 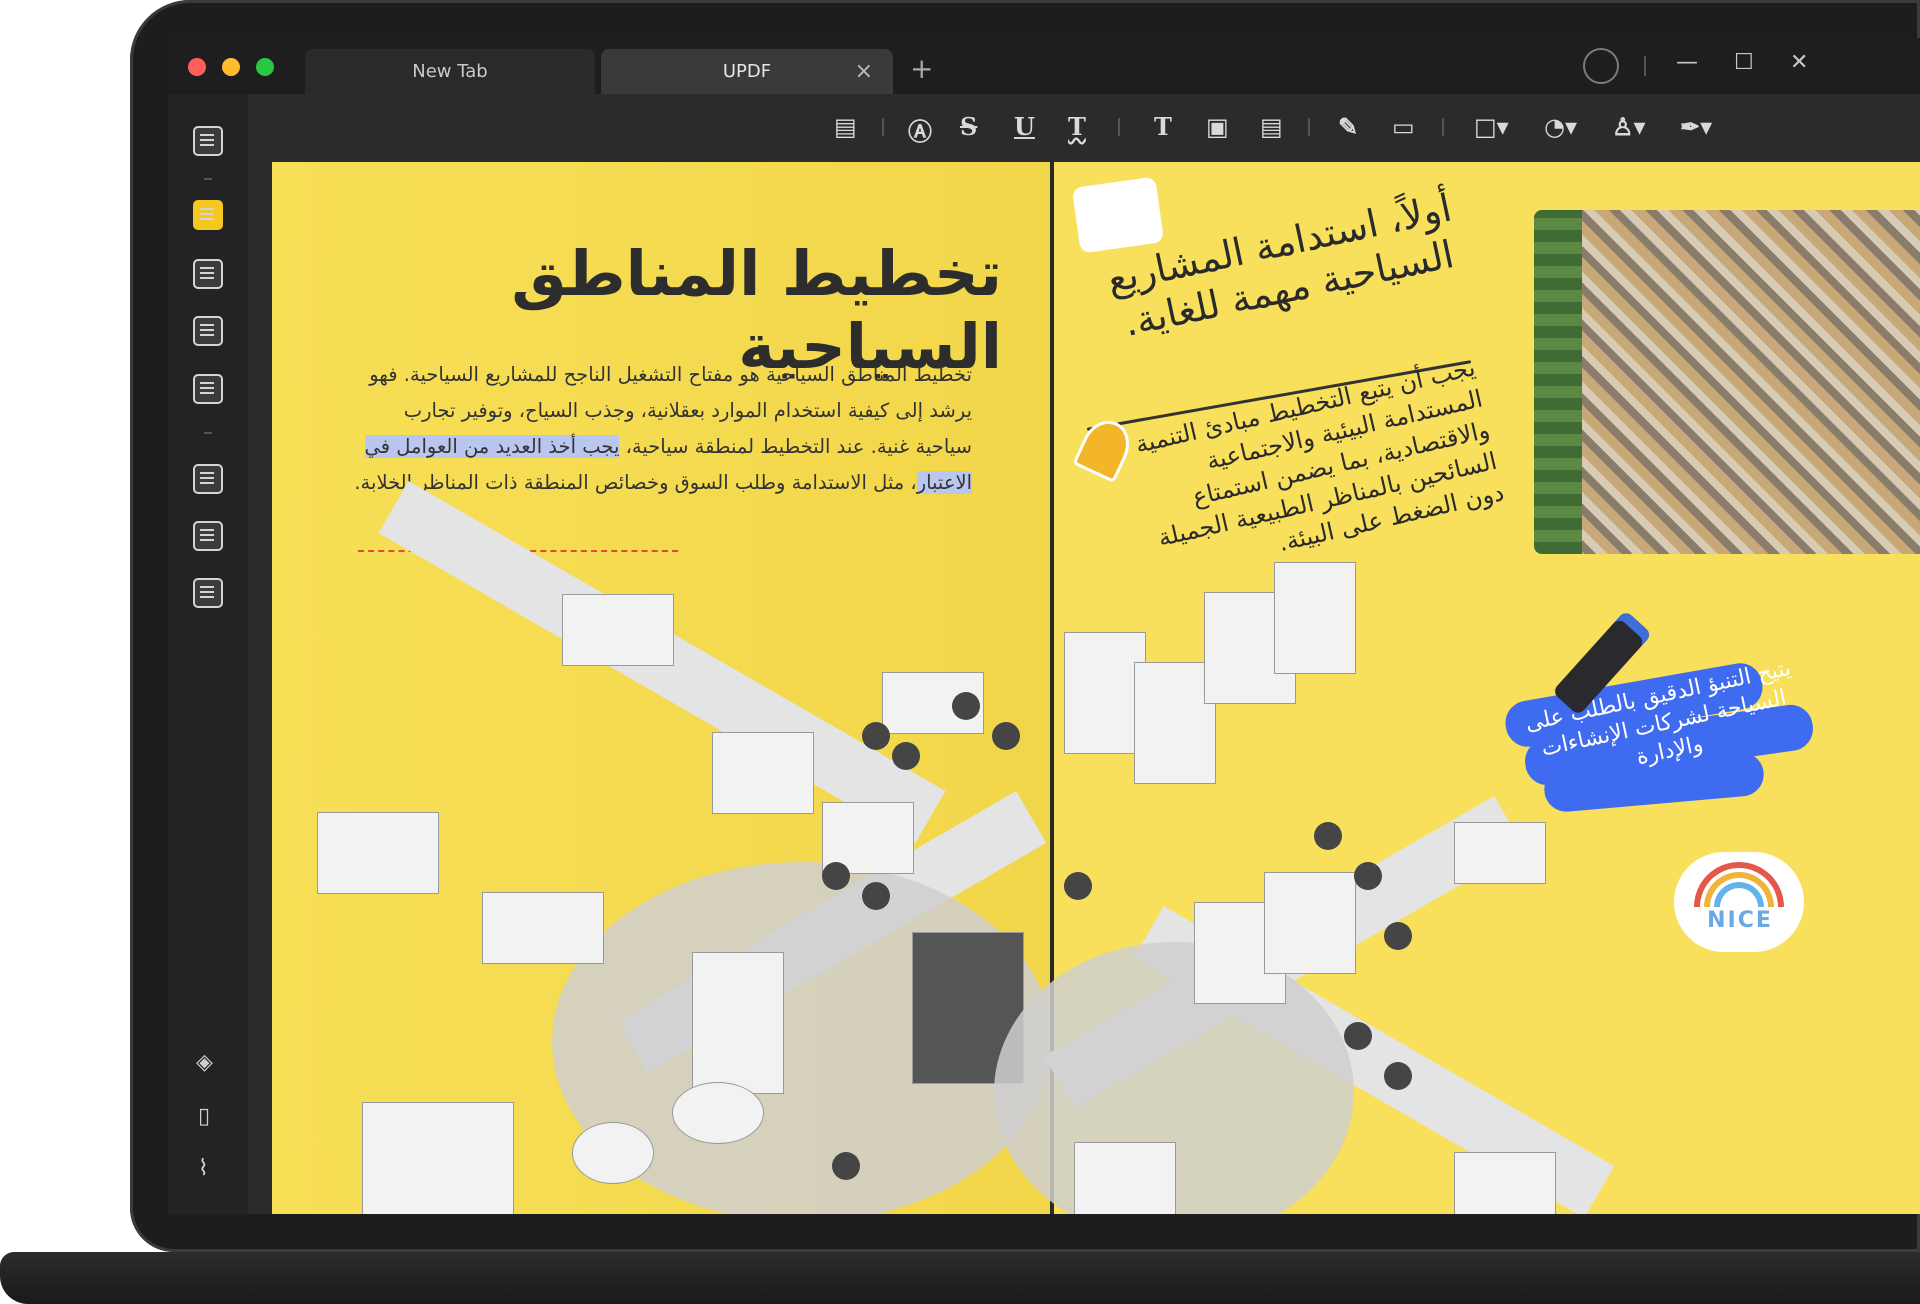 I want to click on tab-updf: UPDF ×, so click(x=747, y=71).